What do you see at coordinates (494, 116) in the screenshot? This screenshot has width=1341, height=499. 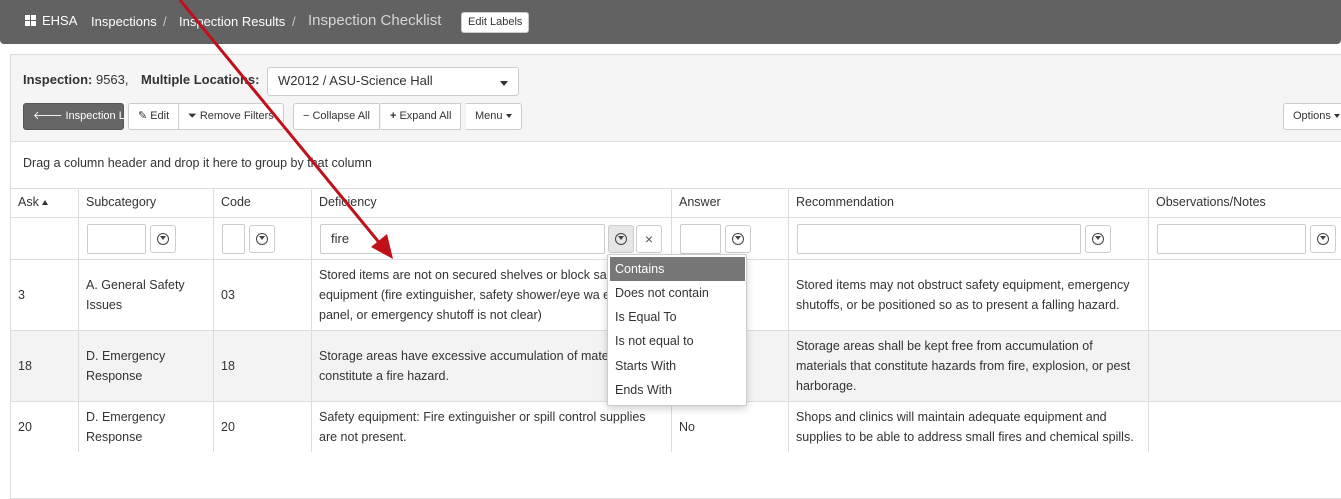 I see `menu-button: Menu` at bounding box center [494, 116].